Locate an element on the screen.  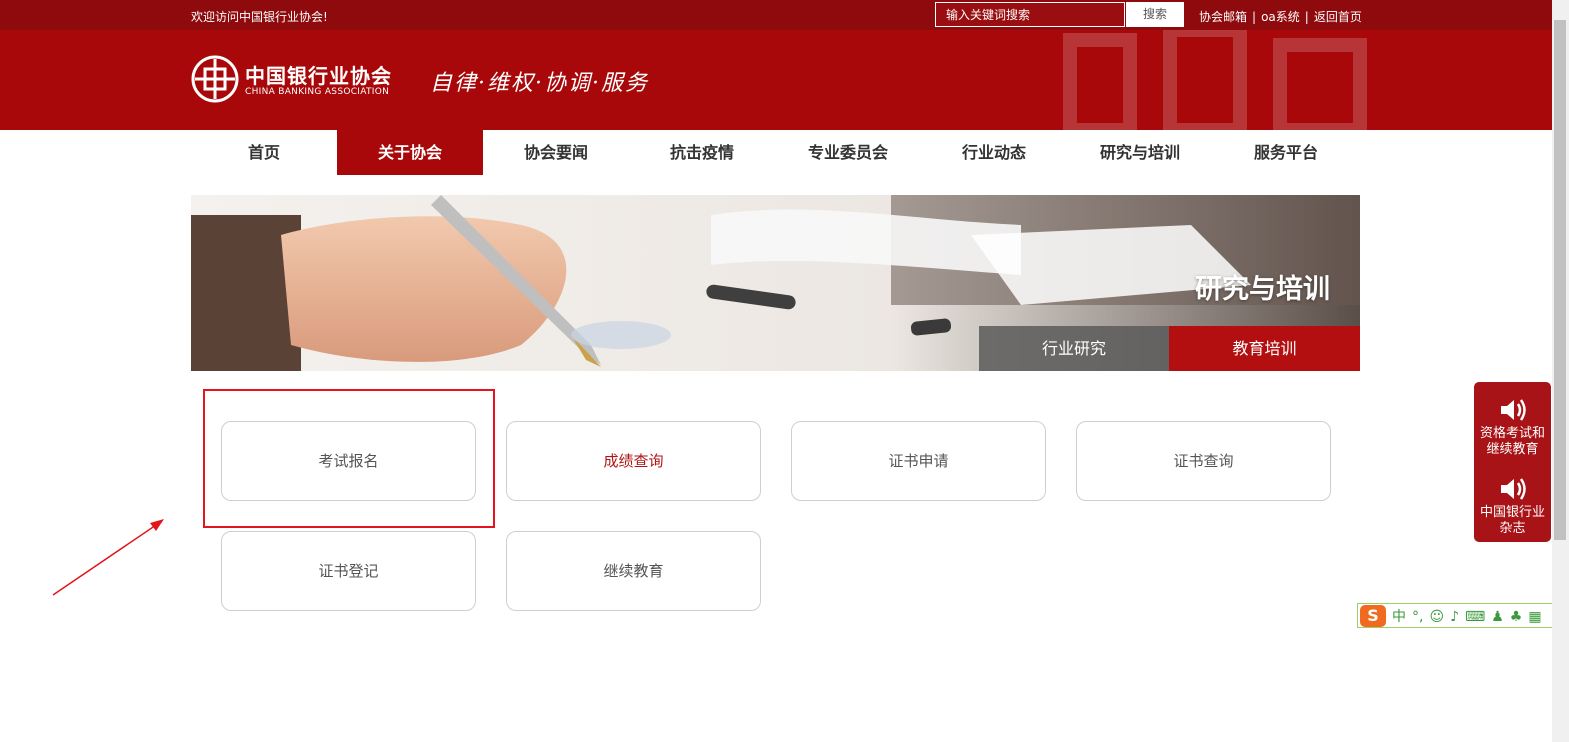
user-icon: ♟ is located at coordinates (1497, 617).